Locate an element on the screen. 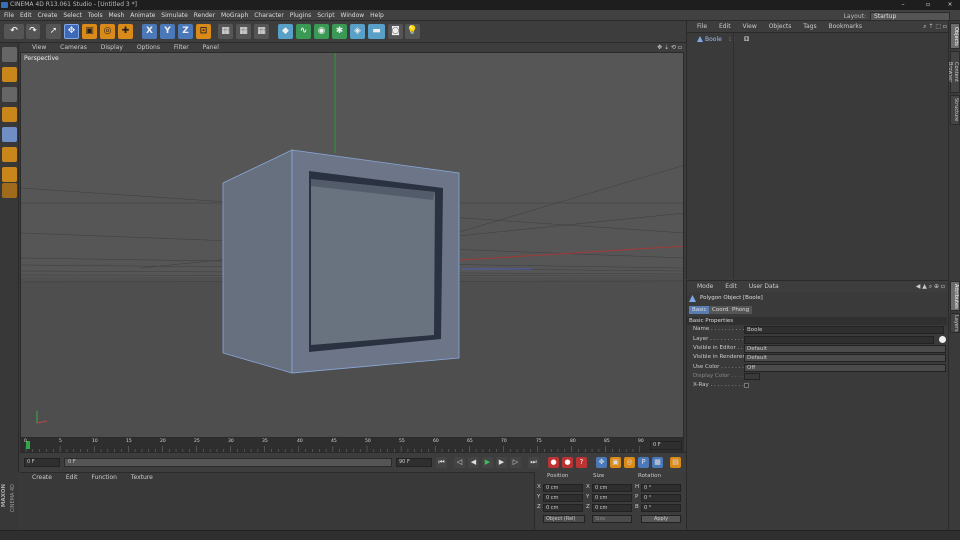  next-keyframe-icon: ▷ is located at coordinates (515, 462).